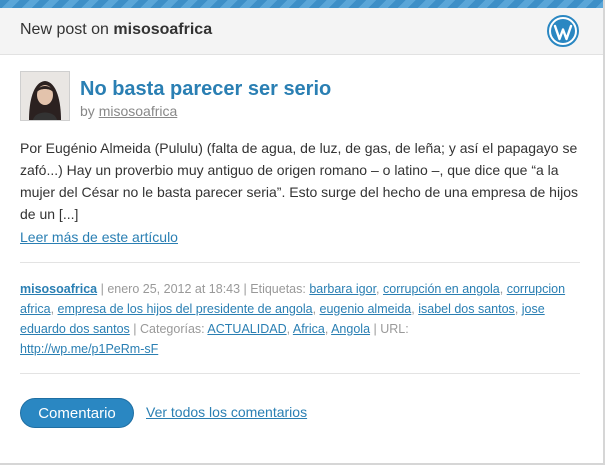  What do you see at coordinates (203, 289) in the screenshot?
I see `meta-date: | enero 25, 2012 at 18:43 | Etiquetas:` at bounding box center [203, 289].